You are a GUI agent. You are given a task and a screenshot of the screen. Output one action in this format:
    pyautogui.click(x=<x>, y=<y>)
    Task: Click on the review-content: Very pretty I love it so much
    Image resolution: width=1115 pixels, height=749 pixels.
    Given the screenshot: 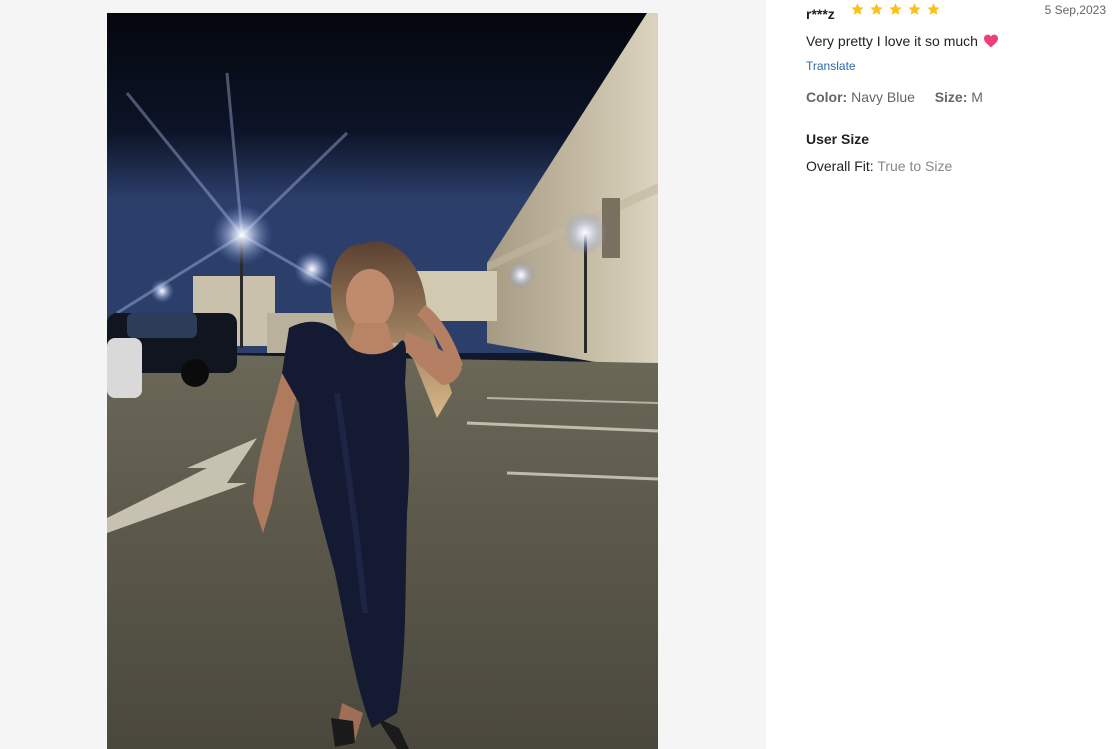 What is the action you would take?
    pyautogui.click(x=902, y=41)
    